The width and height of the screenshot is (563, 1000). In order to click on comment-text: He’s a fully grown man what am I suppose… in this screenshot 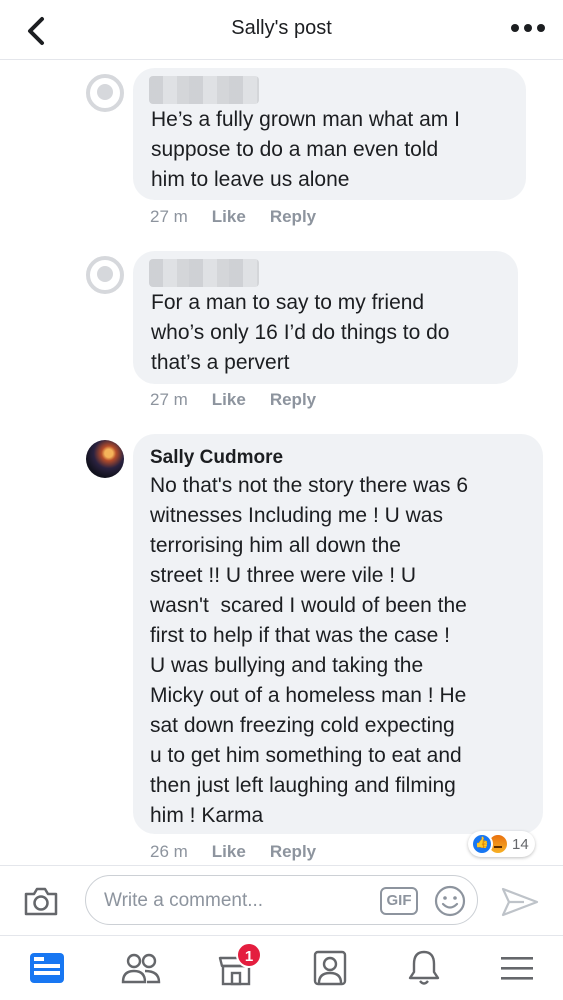, I will do `click(305, 149)`.